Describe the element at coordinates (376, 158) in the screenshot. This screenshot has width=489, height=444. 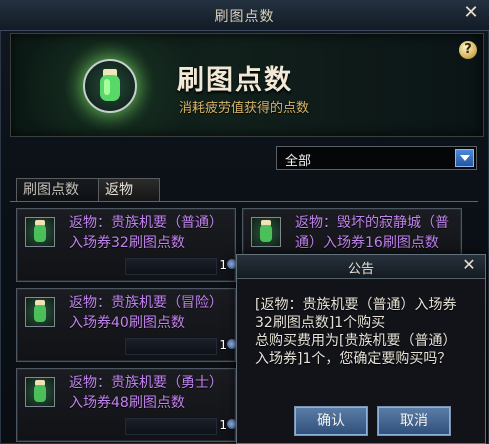
I see `category-select: 全部` at that location.